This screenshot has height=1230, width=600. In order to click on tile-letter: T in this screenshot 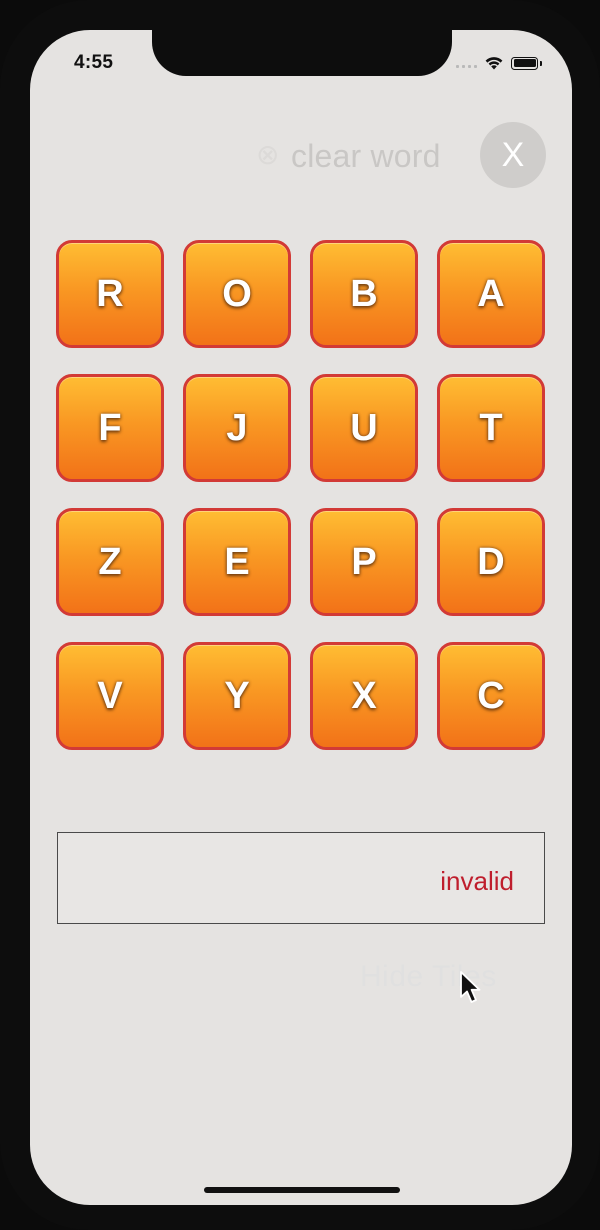, I will do `click(491, 427)`.